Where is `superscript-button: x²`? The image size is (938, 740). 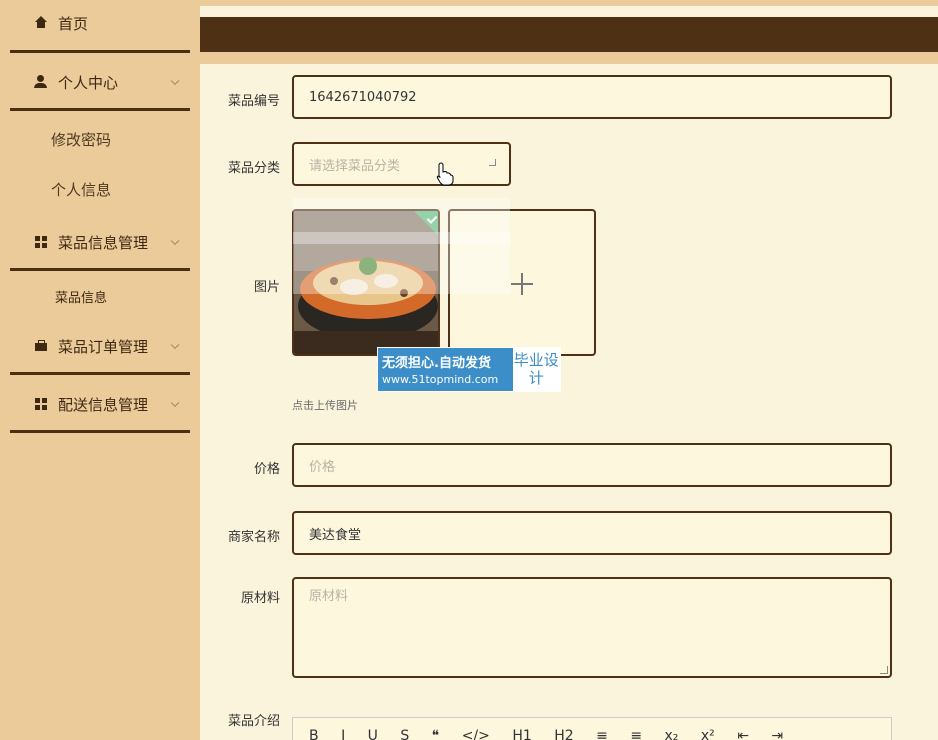 superscript-button: x² is located at coordinates (708, 734).